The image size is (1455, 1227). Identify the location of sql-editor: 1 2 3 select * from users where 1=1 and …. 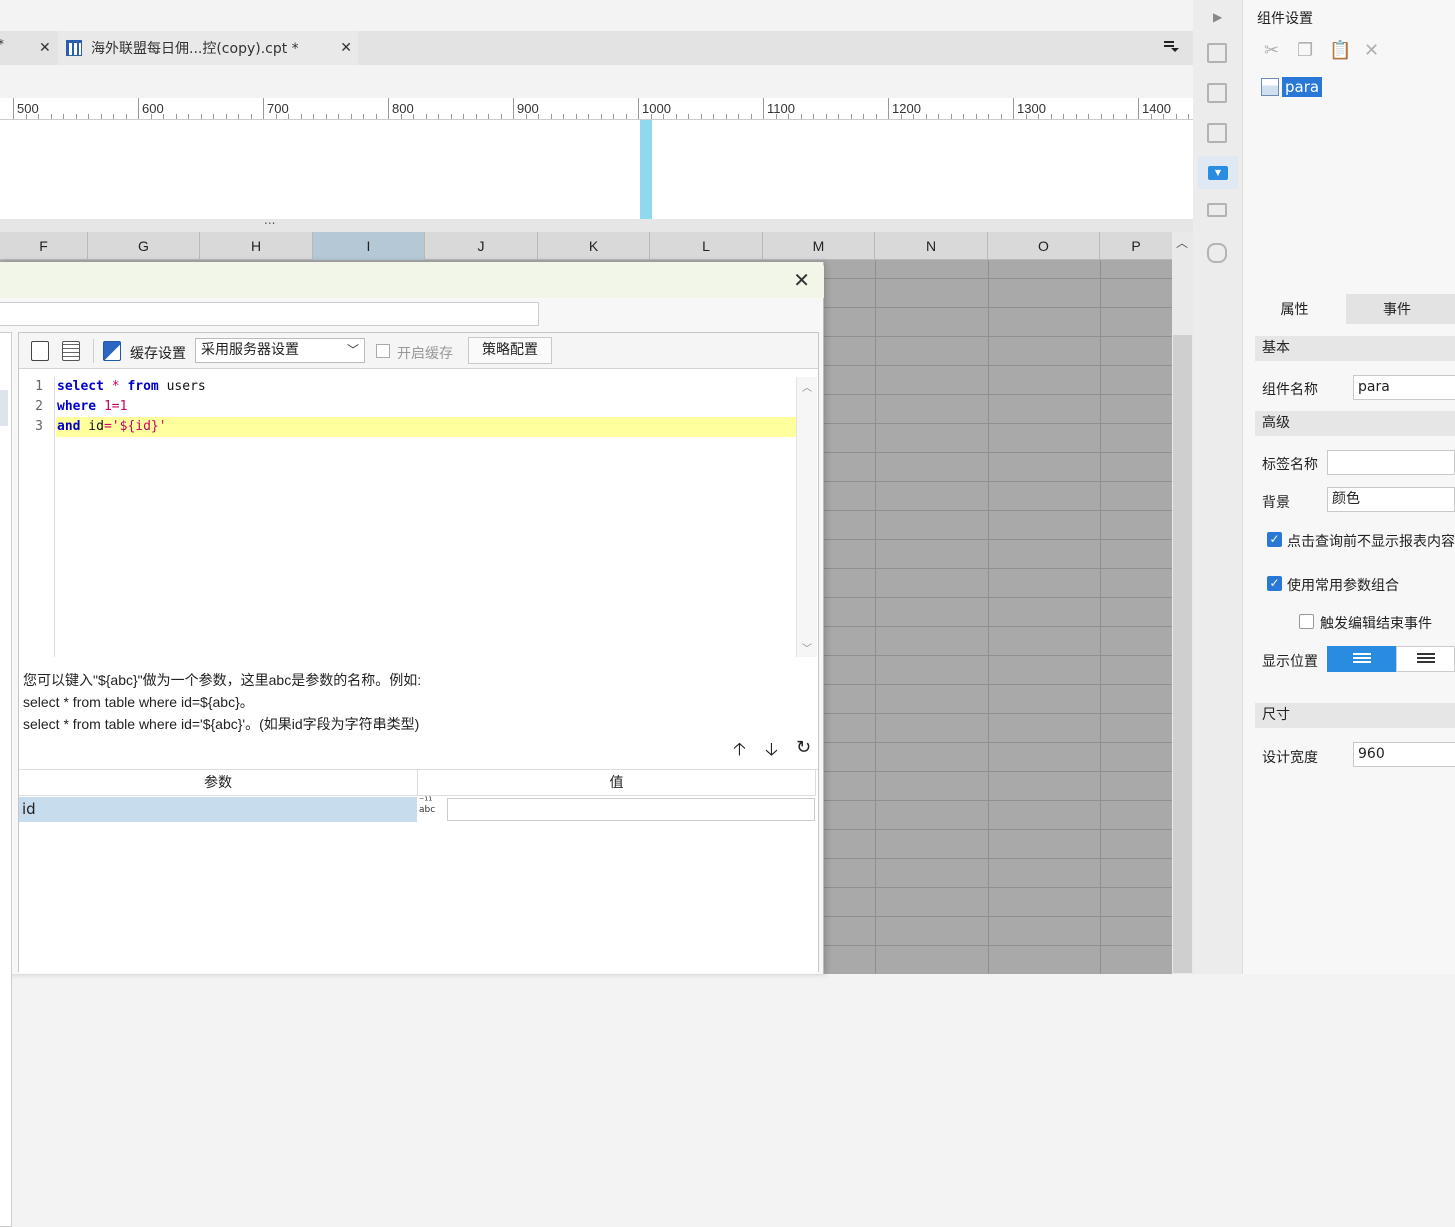
(418, 517).